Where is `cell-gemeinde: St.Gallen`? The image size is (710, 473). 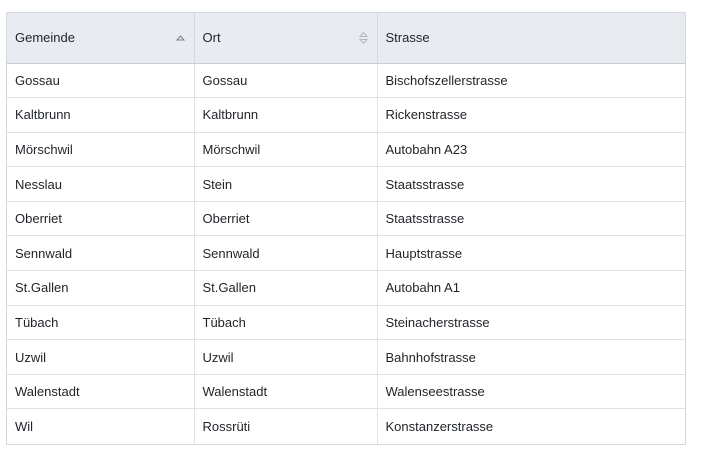 cell-gemeinde: St.Gallen is located at coordinates (101, 288).